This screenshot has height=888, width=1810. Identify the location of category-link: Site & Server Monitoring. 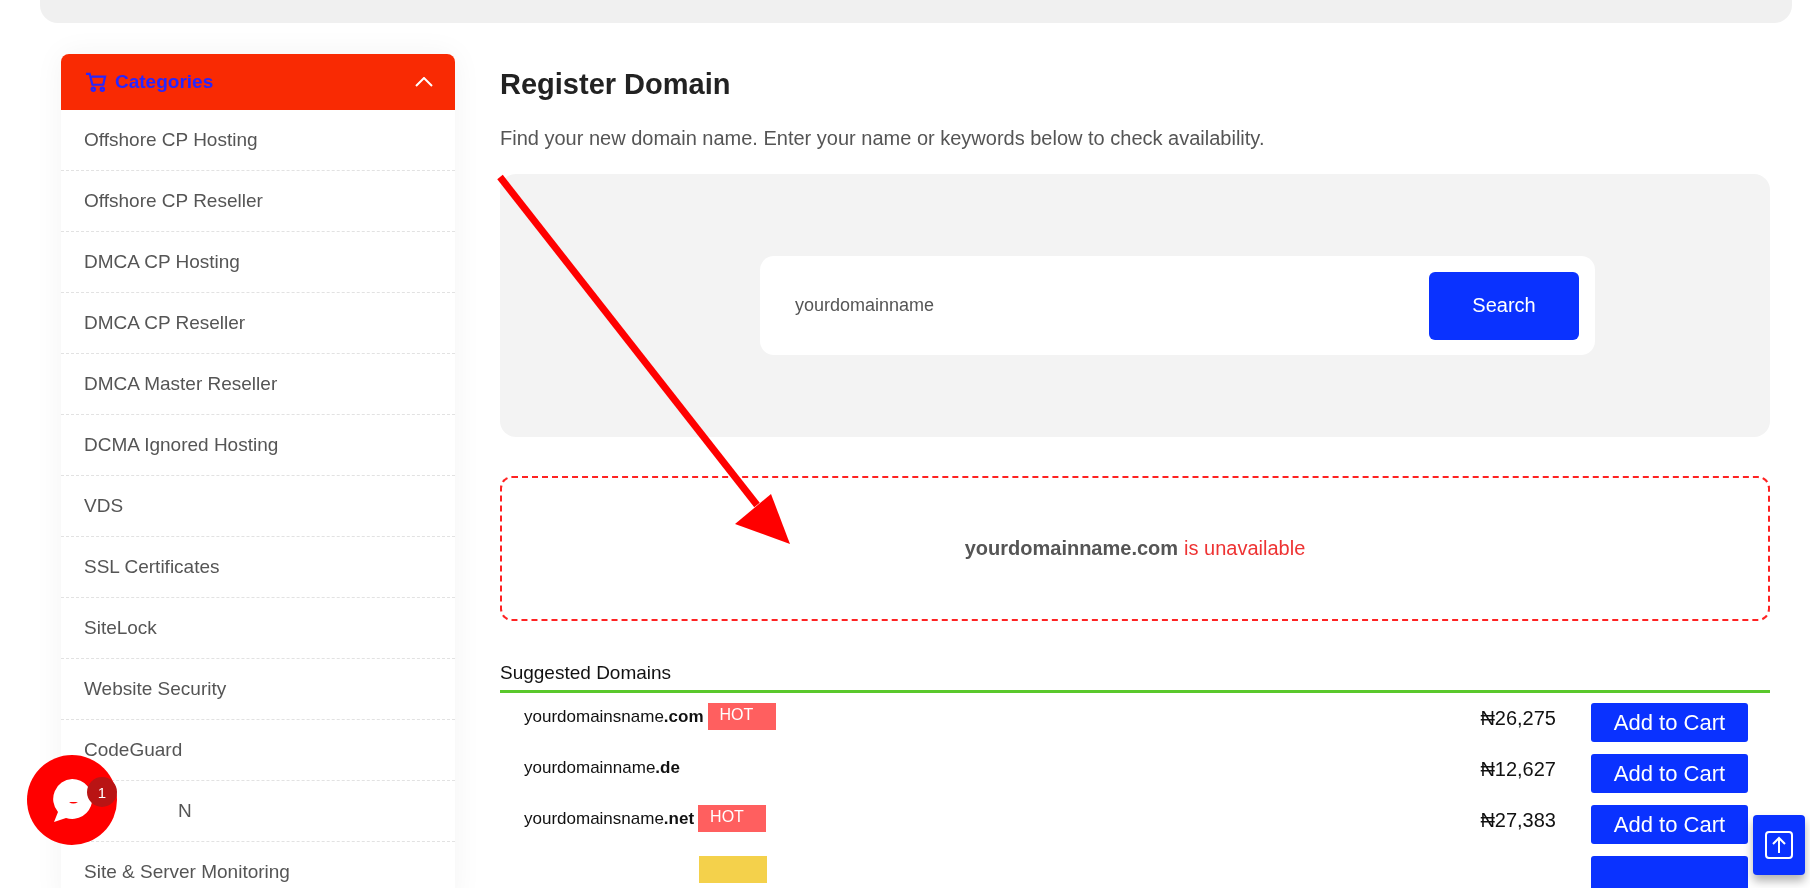
(187, 872).